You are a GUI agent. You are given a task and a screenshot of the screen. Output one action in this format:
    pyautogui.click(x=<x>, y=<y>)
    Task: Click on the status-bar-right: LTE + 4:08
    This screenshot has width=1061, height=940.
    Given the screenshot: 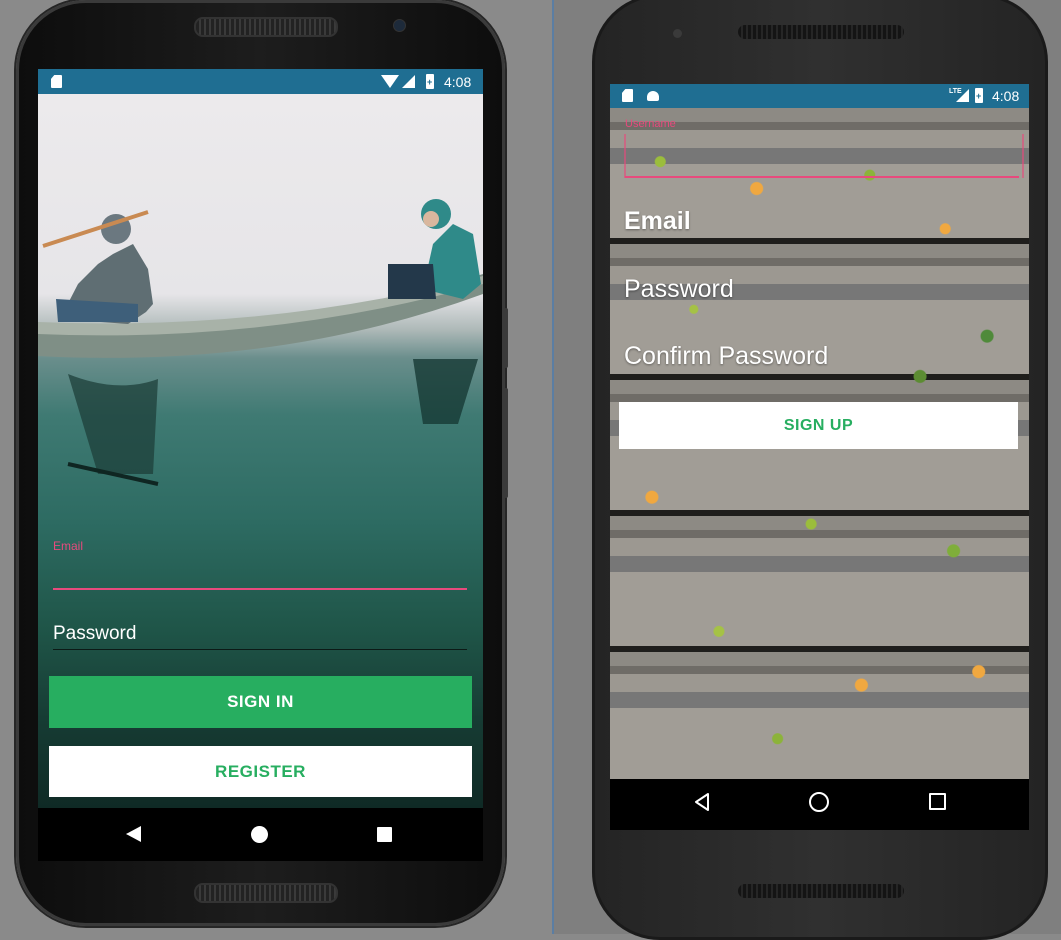 What is the action you would take?
    pyautogui.click(x=819, y=96)
    